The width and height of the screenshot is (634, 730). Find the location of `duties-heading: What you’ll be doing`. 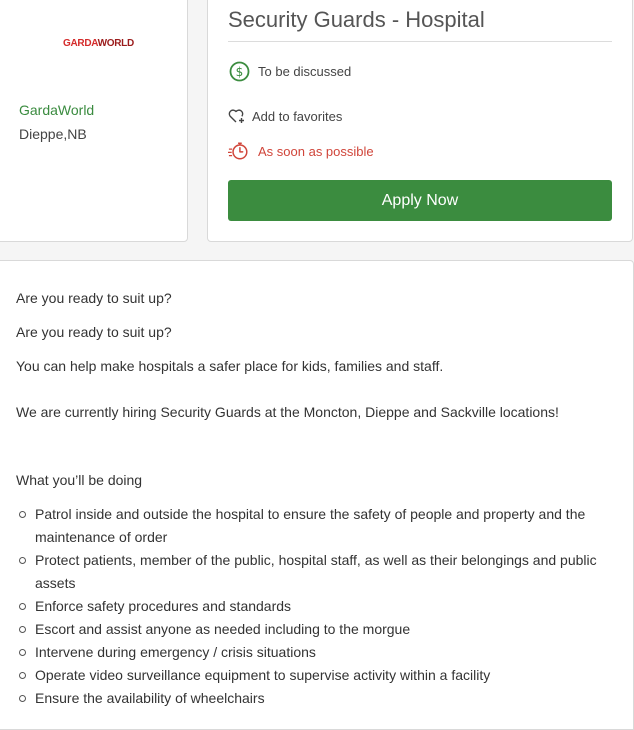

duties-heading: What you’ll be doing is located at coordinates (79, 480).